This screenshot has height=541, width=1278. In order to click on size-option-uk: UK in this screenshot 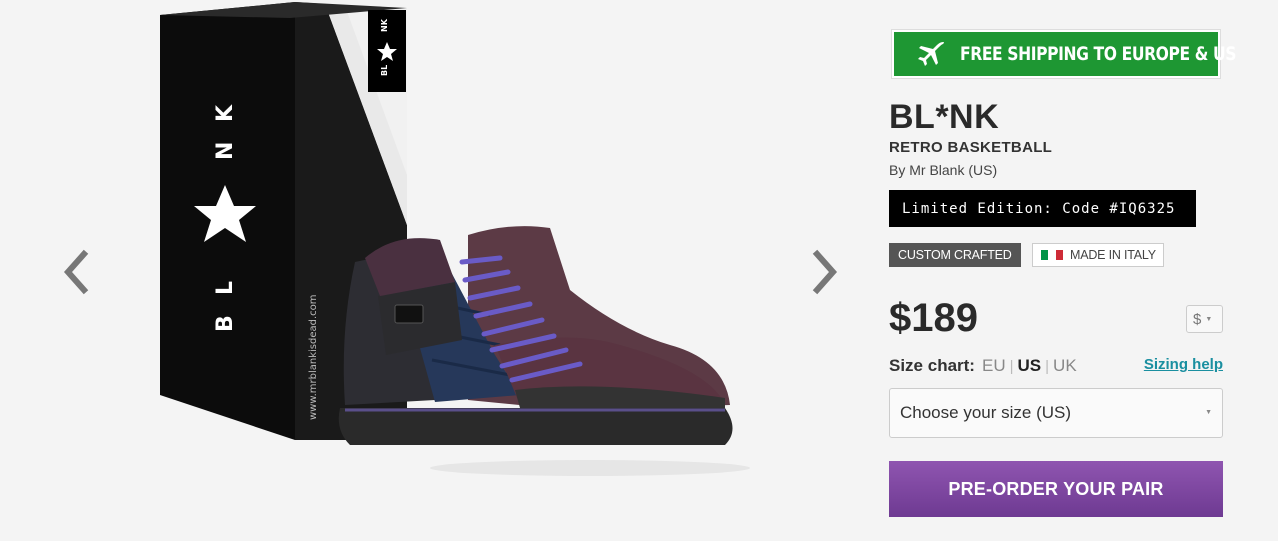, I will do `click(1065, 366)`.